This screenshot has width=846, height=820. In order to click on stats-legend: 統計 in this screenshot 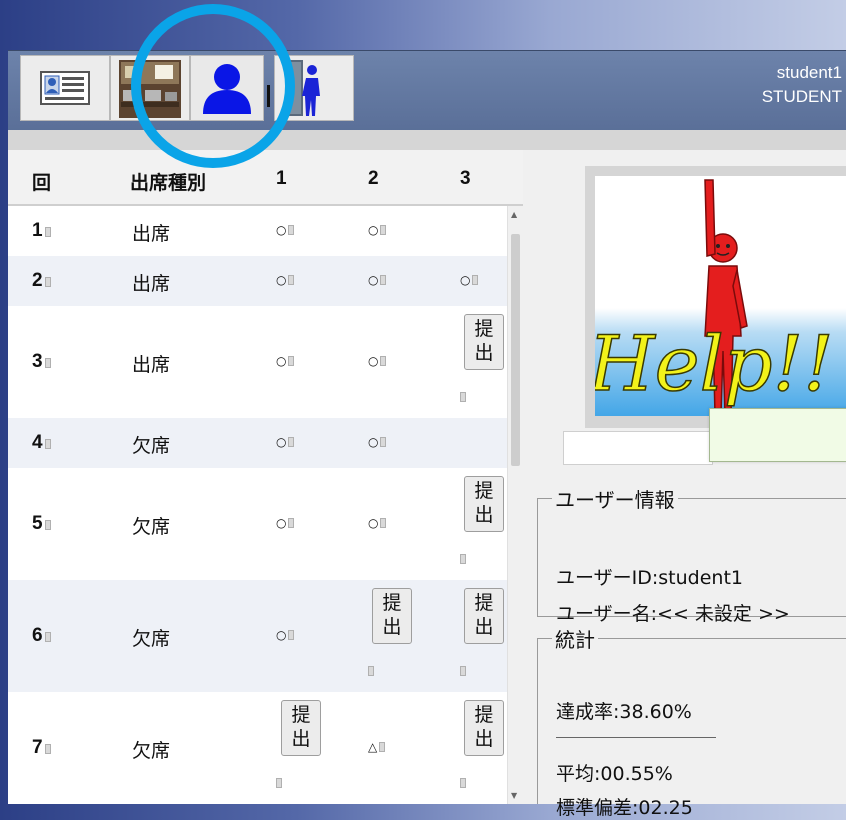, I will do `click(575, 640)`.